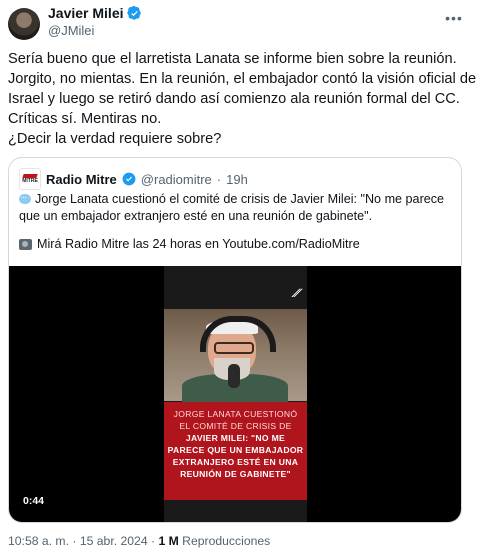 This screenshot has width=478, height=548. What do you see at coordinates (25, 244) in the screenshot?
I see `camera-emoji-icon` at bounding box center [25, 244].